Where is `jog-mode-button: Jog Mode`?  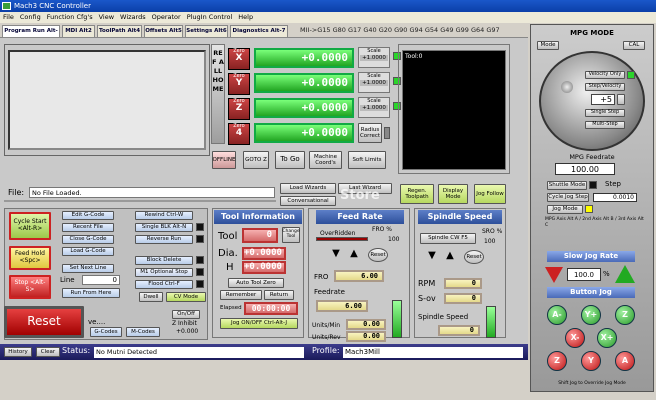
jog-mode-button: Jog Mode is located at coordinates (565, 209).